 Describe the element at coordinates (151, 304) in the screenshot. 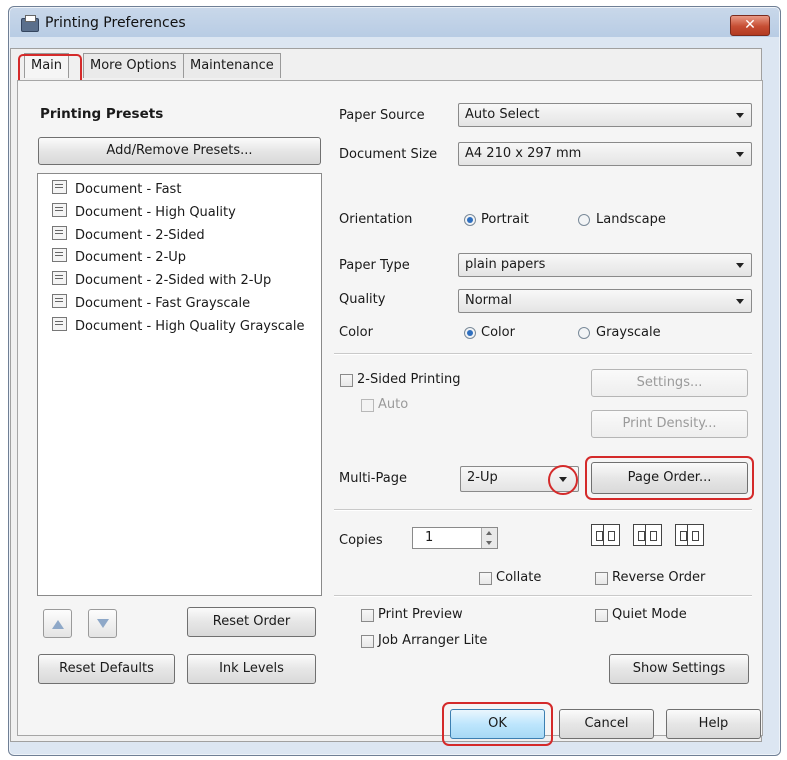

I see `list-item: Document - Fast Grayscale` at that location.